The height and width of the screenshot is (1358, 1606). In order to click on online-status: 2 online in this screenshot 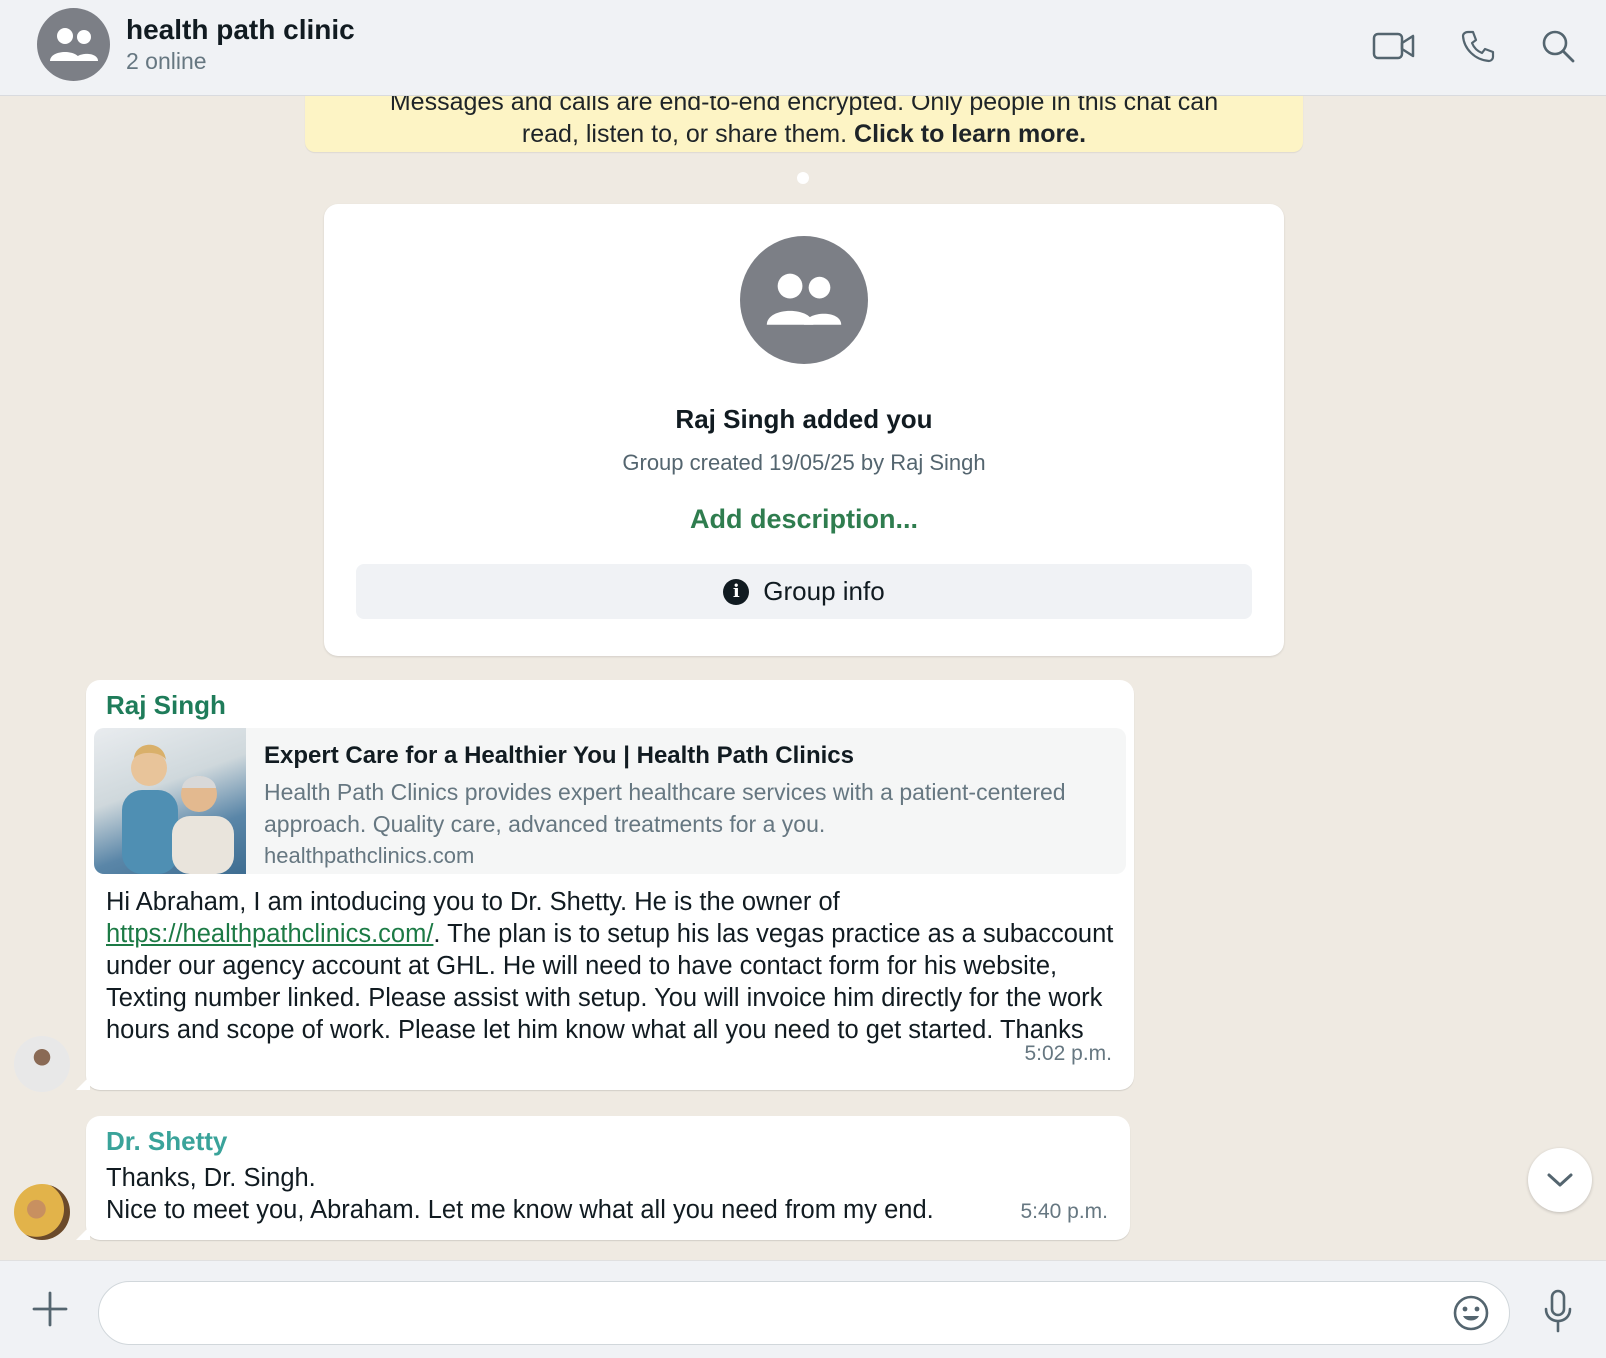, I will do `click(166, 61)`.